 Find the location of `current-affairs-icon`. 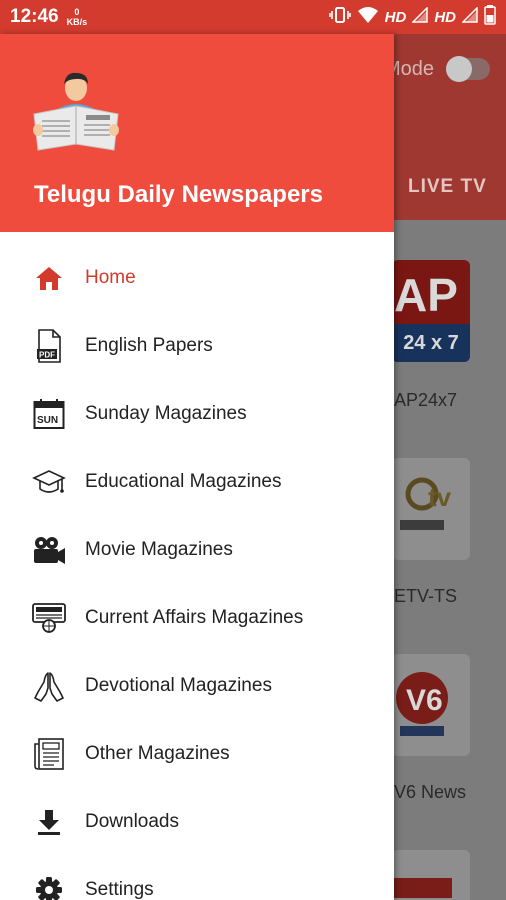

current-affairs-icon is located at coordinates (49, 618).